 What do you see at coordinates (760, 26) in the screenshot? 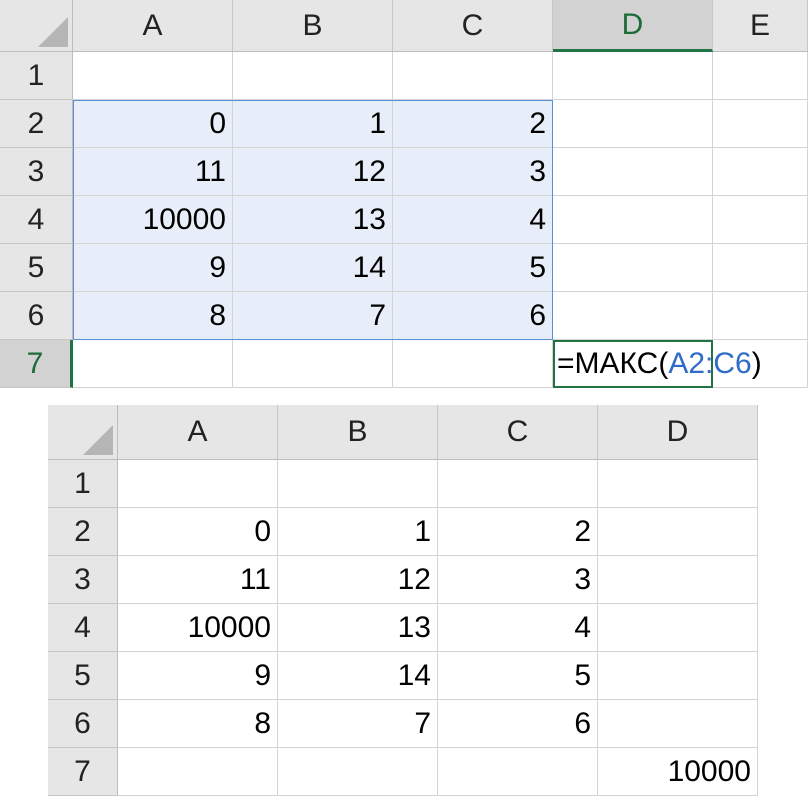
I see `column-header-e: E` at bounding box center [760, 26].